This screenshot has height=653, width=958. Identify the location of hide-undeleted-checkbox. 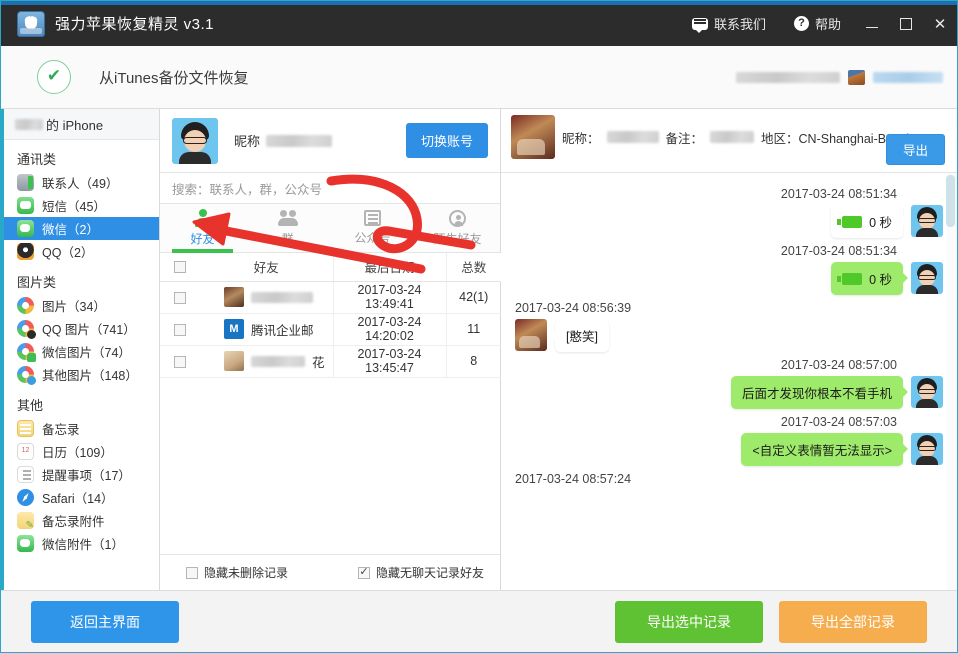
(192, 572).